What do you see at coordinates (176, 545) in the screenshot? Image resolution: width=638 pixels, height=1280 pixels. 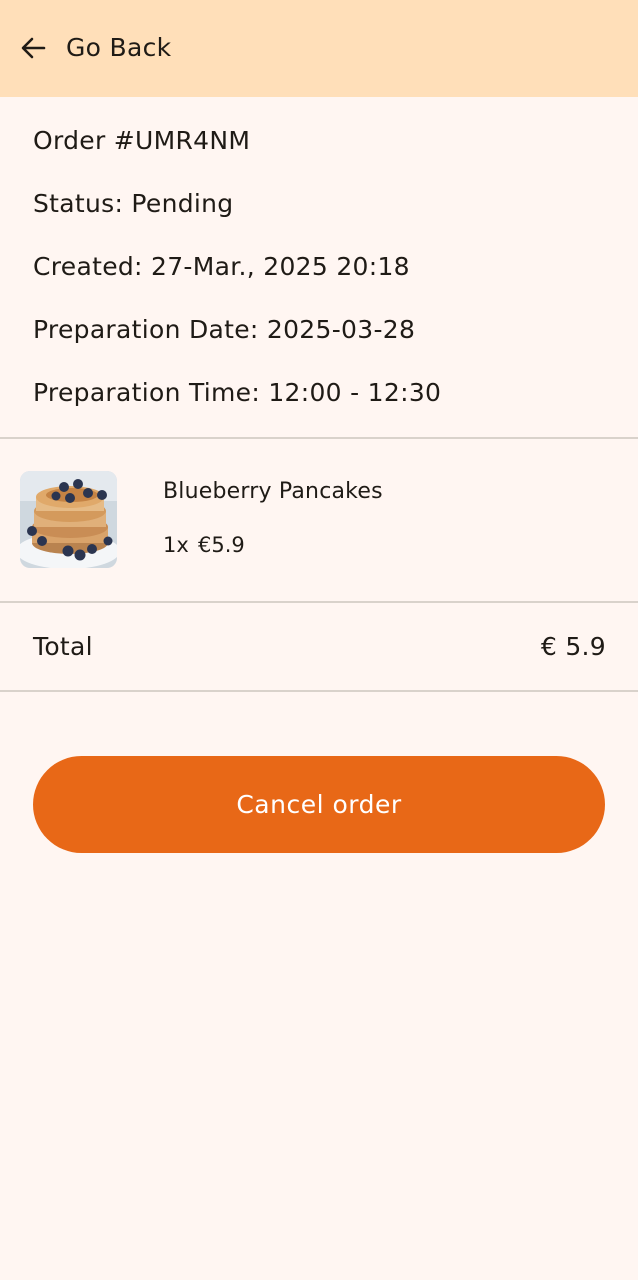 I see `item-quantity: 1x` at bounding box center [176, 545].